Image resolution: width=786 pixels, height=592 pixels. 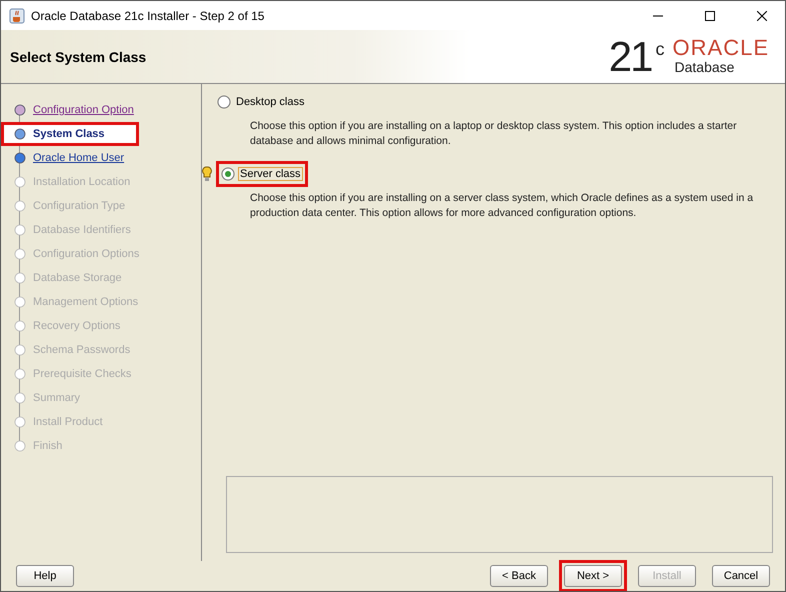 What do you see at coordinates (101, 302) in the screenshot?
I see `wizard-step: Management Options` at bounding box center [101, 302].